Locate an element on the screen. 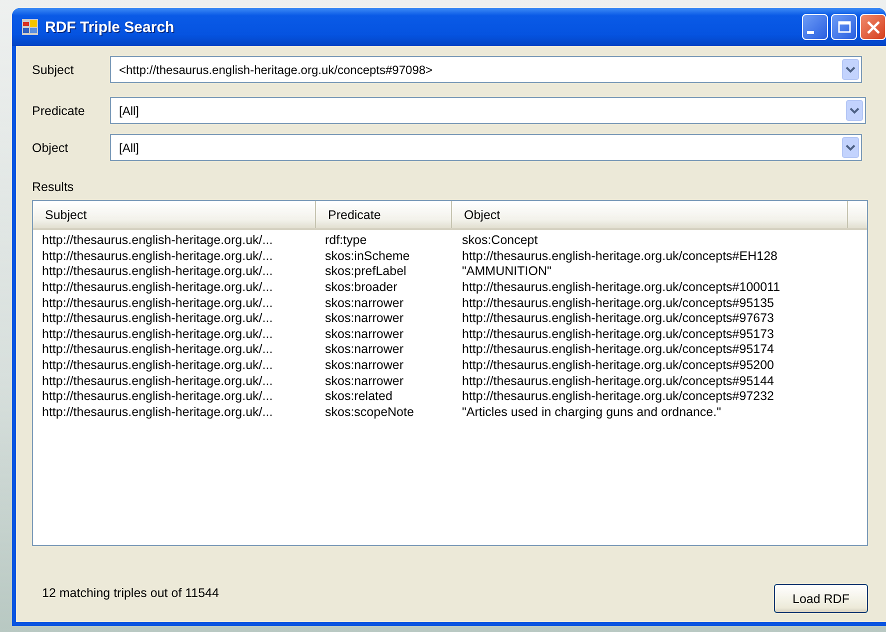 The image size is (886, 632). table-cell-text: http://thesaurus.english-heritage.org.uk/concepts#95200 is located at coordinates (617, 366).